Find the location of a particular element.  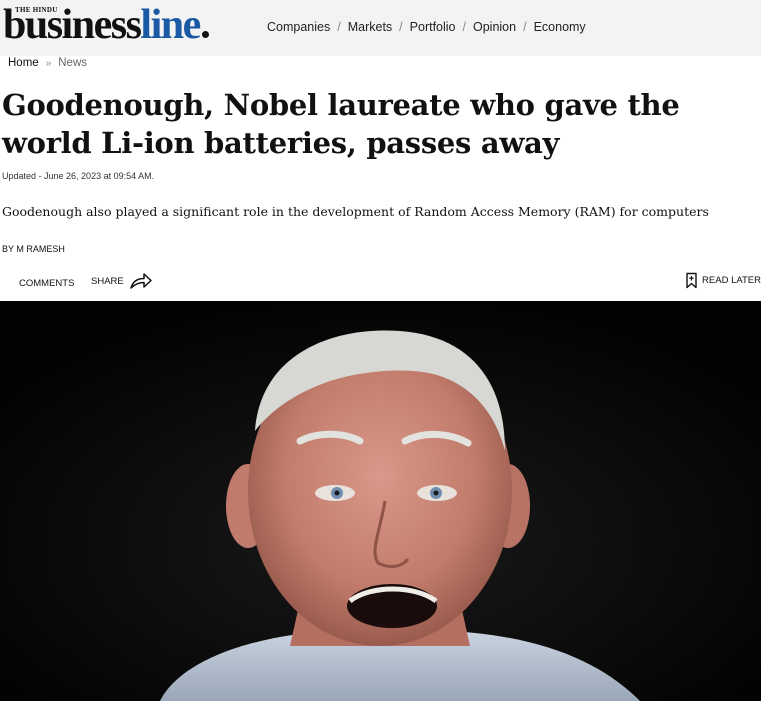

comments-label: COMMENTS is located at coordinates (47, 283).